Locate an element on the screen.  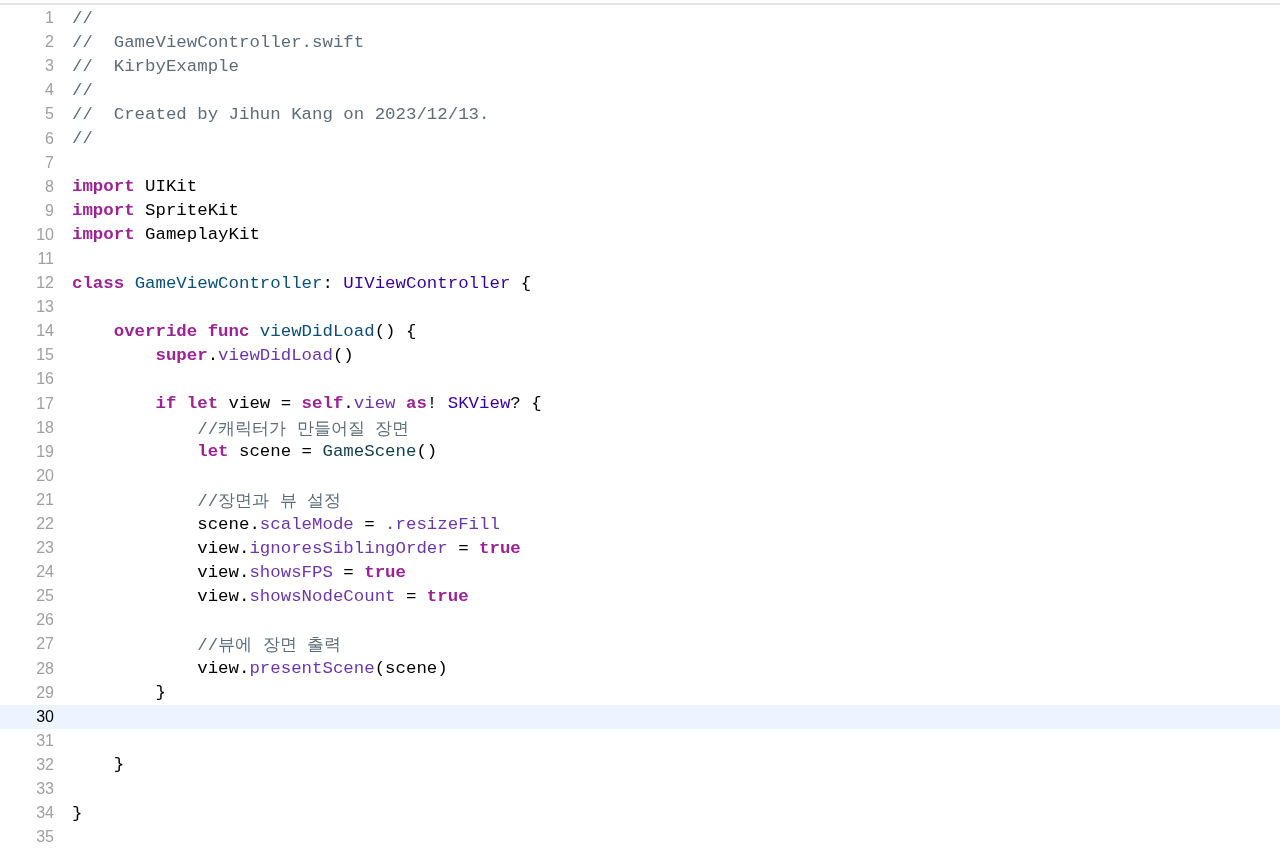
line-number: 10 is located at coordinates (44, 234).